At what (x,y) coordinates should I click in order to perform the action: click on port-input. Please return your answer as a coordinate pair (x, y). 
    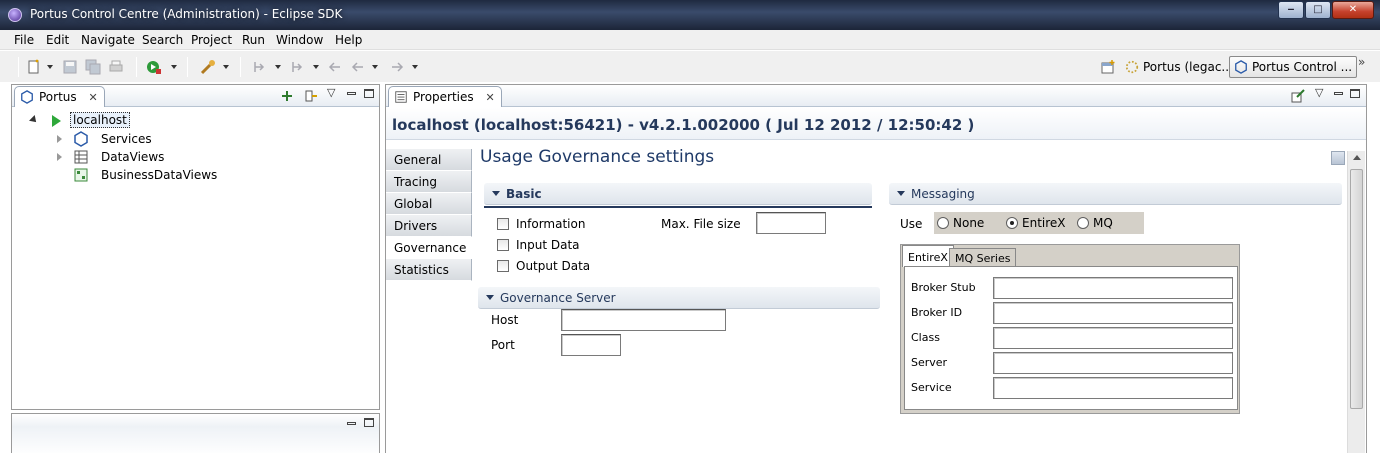
    Looking at the image, I should click on (591, 345).